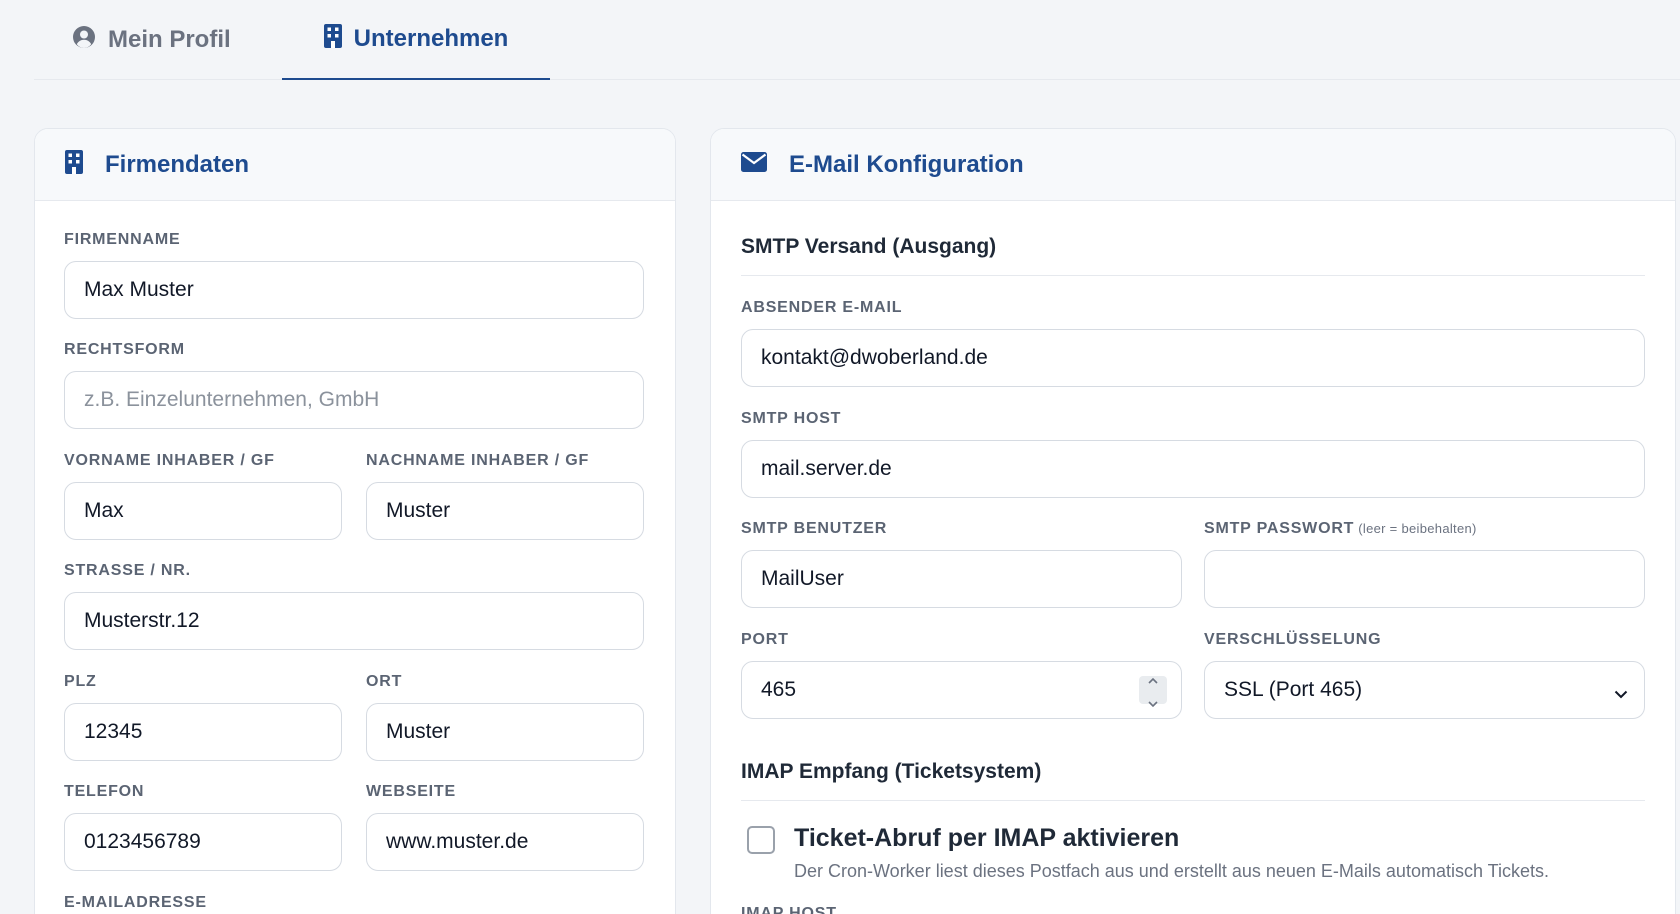  What do you see at coordinates (1153, 678) in the screenshot?
I see `stepper-up-icon` at bounding box center [1153, 678].